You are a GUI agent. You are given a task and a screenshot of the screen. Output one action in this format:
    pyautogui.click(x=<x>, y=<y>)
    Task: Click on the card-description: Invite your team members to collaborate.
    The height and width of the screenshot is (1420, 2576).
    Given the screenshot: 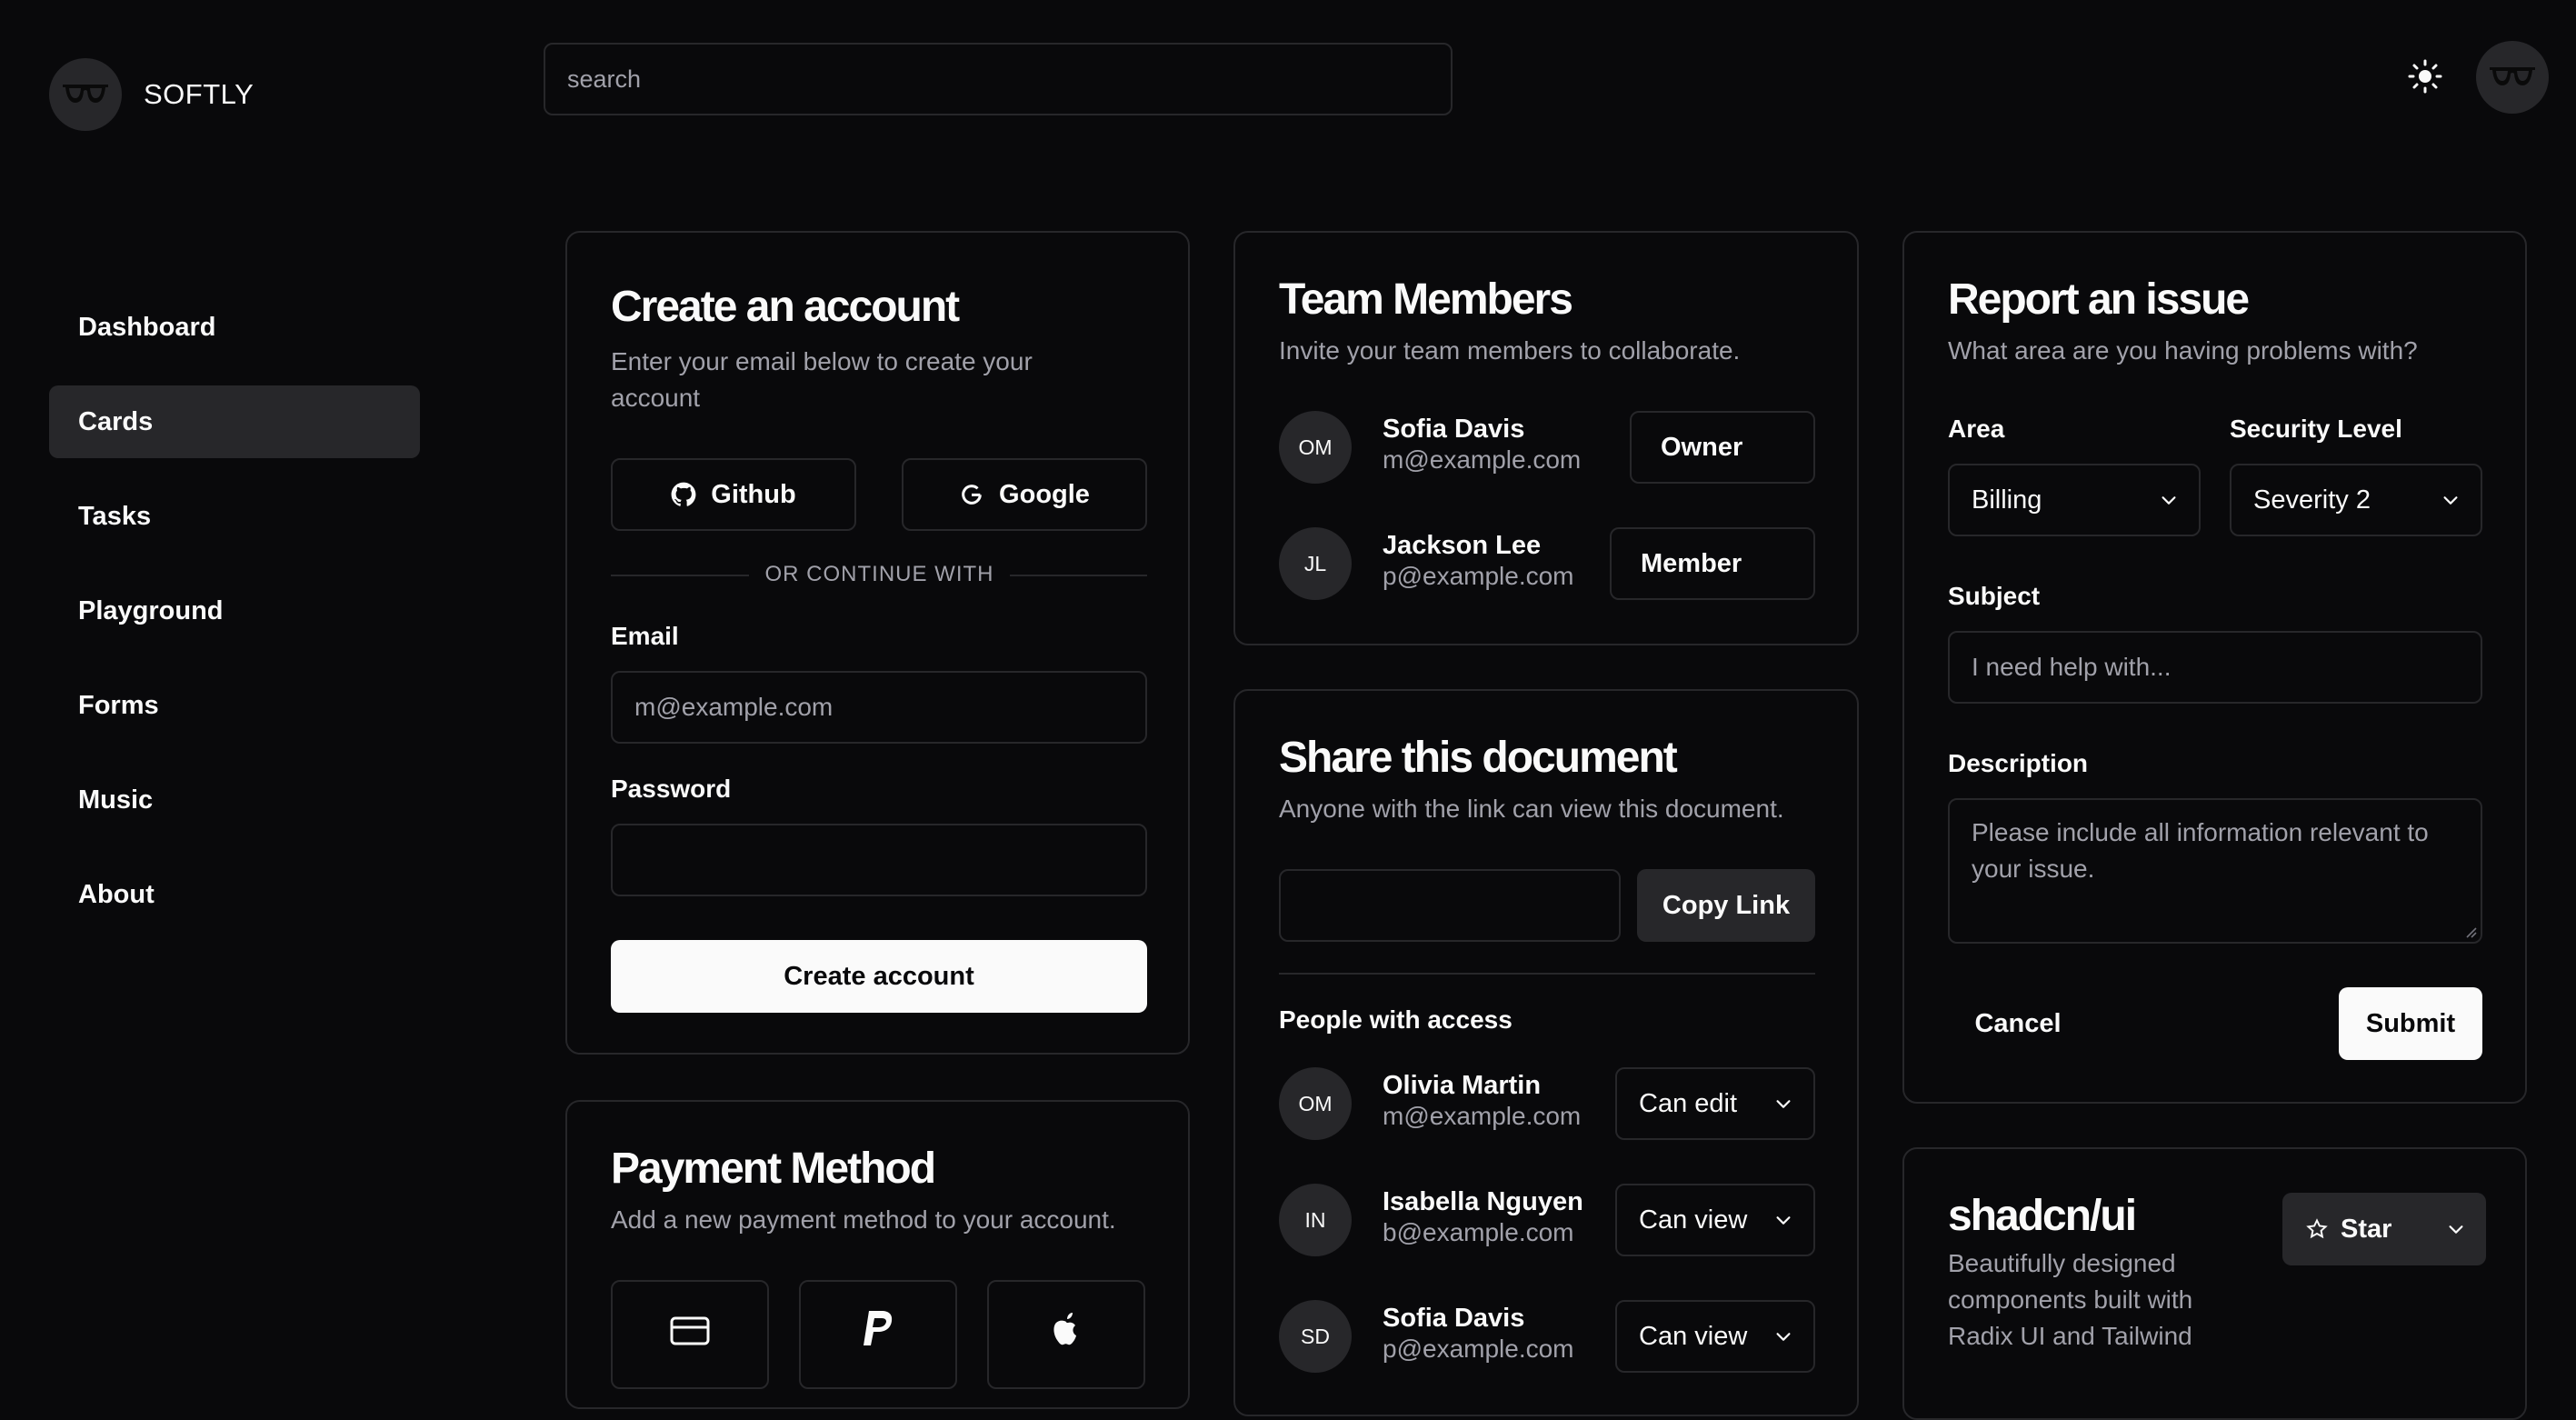 What is the action you would take?
    pyautogui.click(x=1510, y=350)
    